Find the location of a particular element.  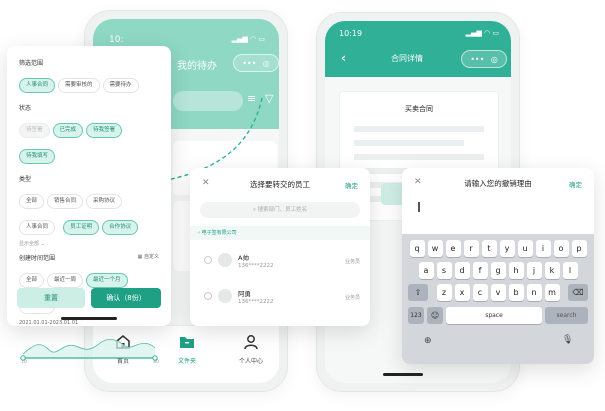

employee-role: 业务员 is located at coordinates (352, 262).